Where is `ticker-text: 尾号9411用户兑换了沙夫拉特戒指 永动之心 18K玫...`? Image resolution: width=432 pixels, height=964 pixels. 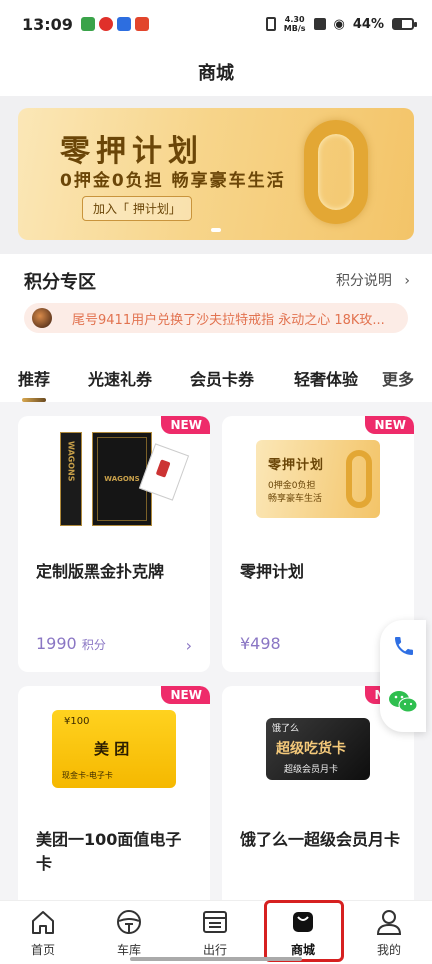 ticker-text: 尾号9411用户兑换了沙夫拉特戒指 永动之心 18K玫... is located at coordinates (228, 320).